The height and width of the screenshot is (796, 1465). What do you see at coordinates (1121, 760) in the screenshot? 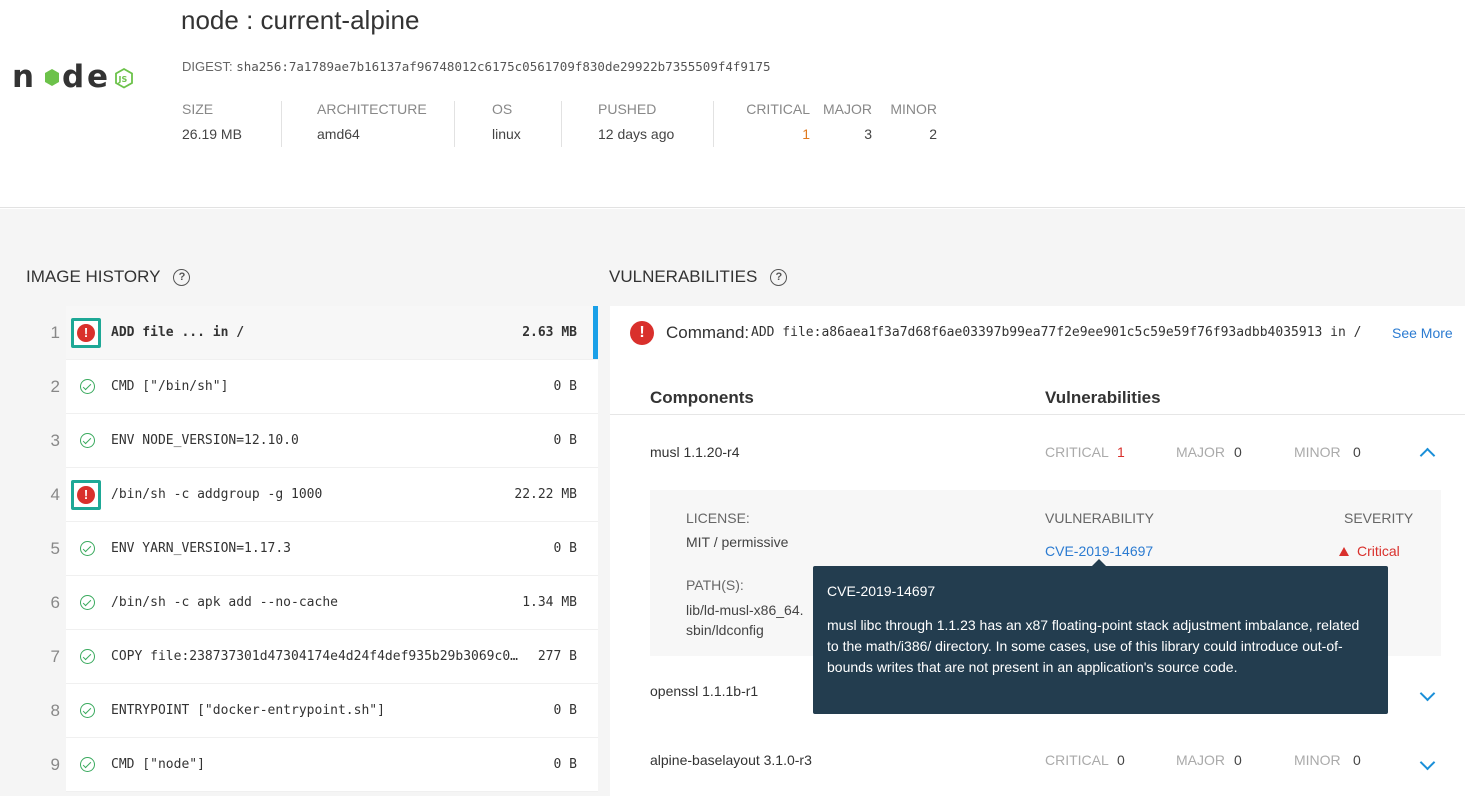
I see `critical-count: 0` at bounding box center [1121, 760].